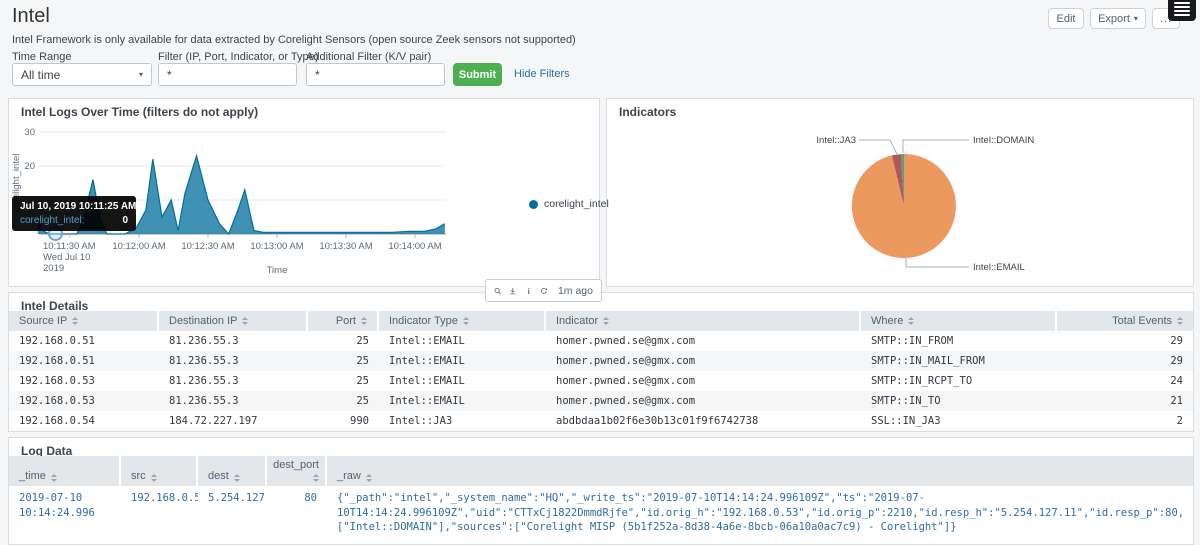 The width and height of the screenshot is (1200, 545). Describe the element at coordinates (32, 476) in the screenshot. I see `column-header-label: _time` at that location.